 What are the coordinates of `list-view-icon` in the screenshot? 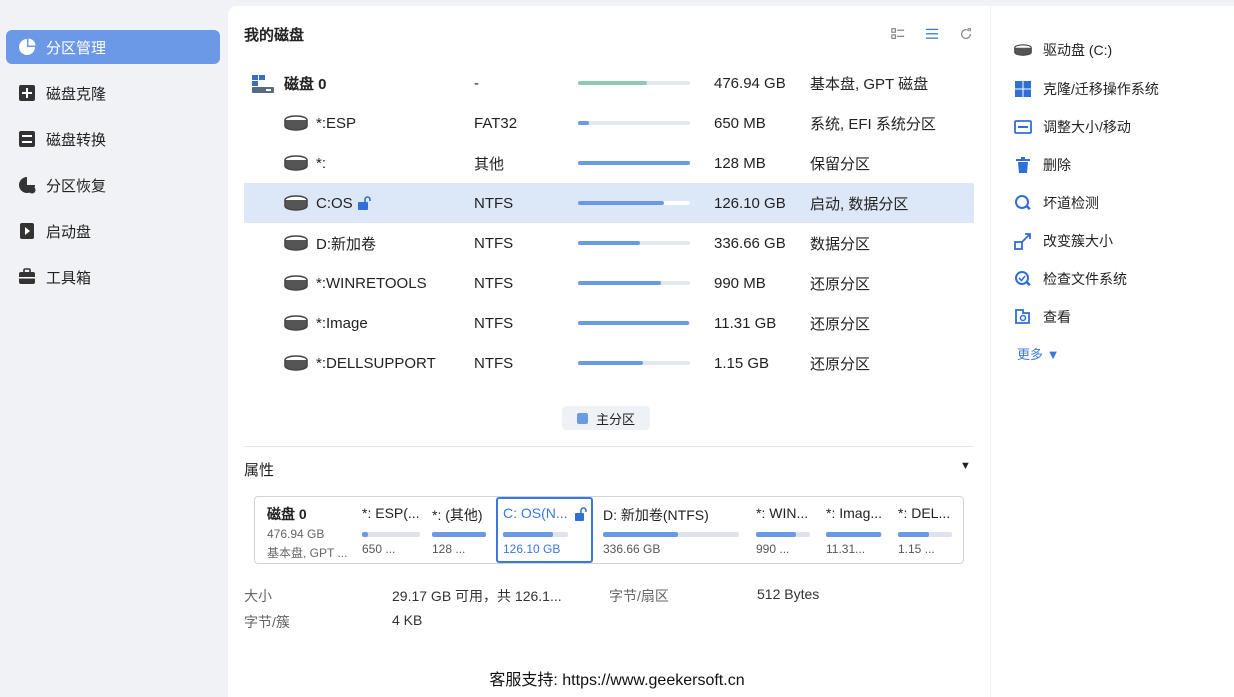 It's located at (932, 34).